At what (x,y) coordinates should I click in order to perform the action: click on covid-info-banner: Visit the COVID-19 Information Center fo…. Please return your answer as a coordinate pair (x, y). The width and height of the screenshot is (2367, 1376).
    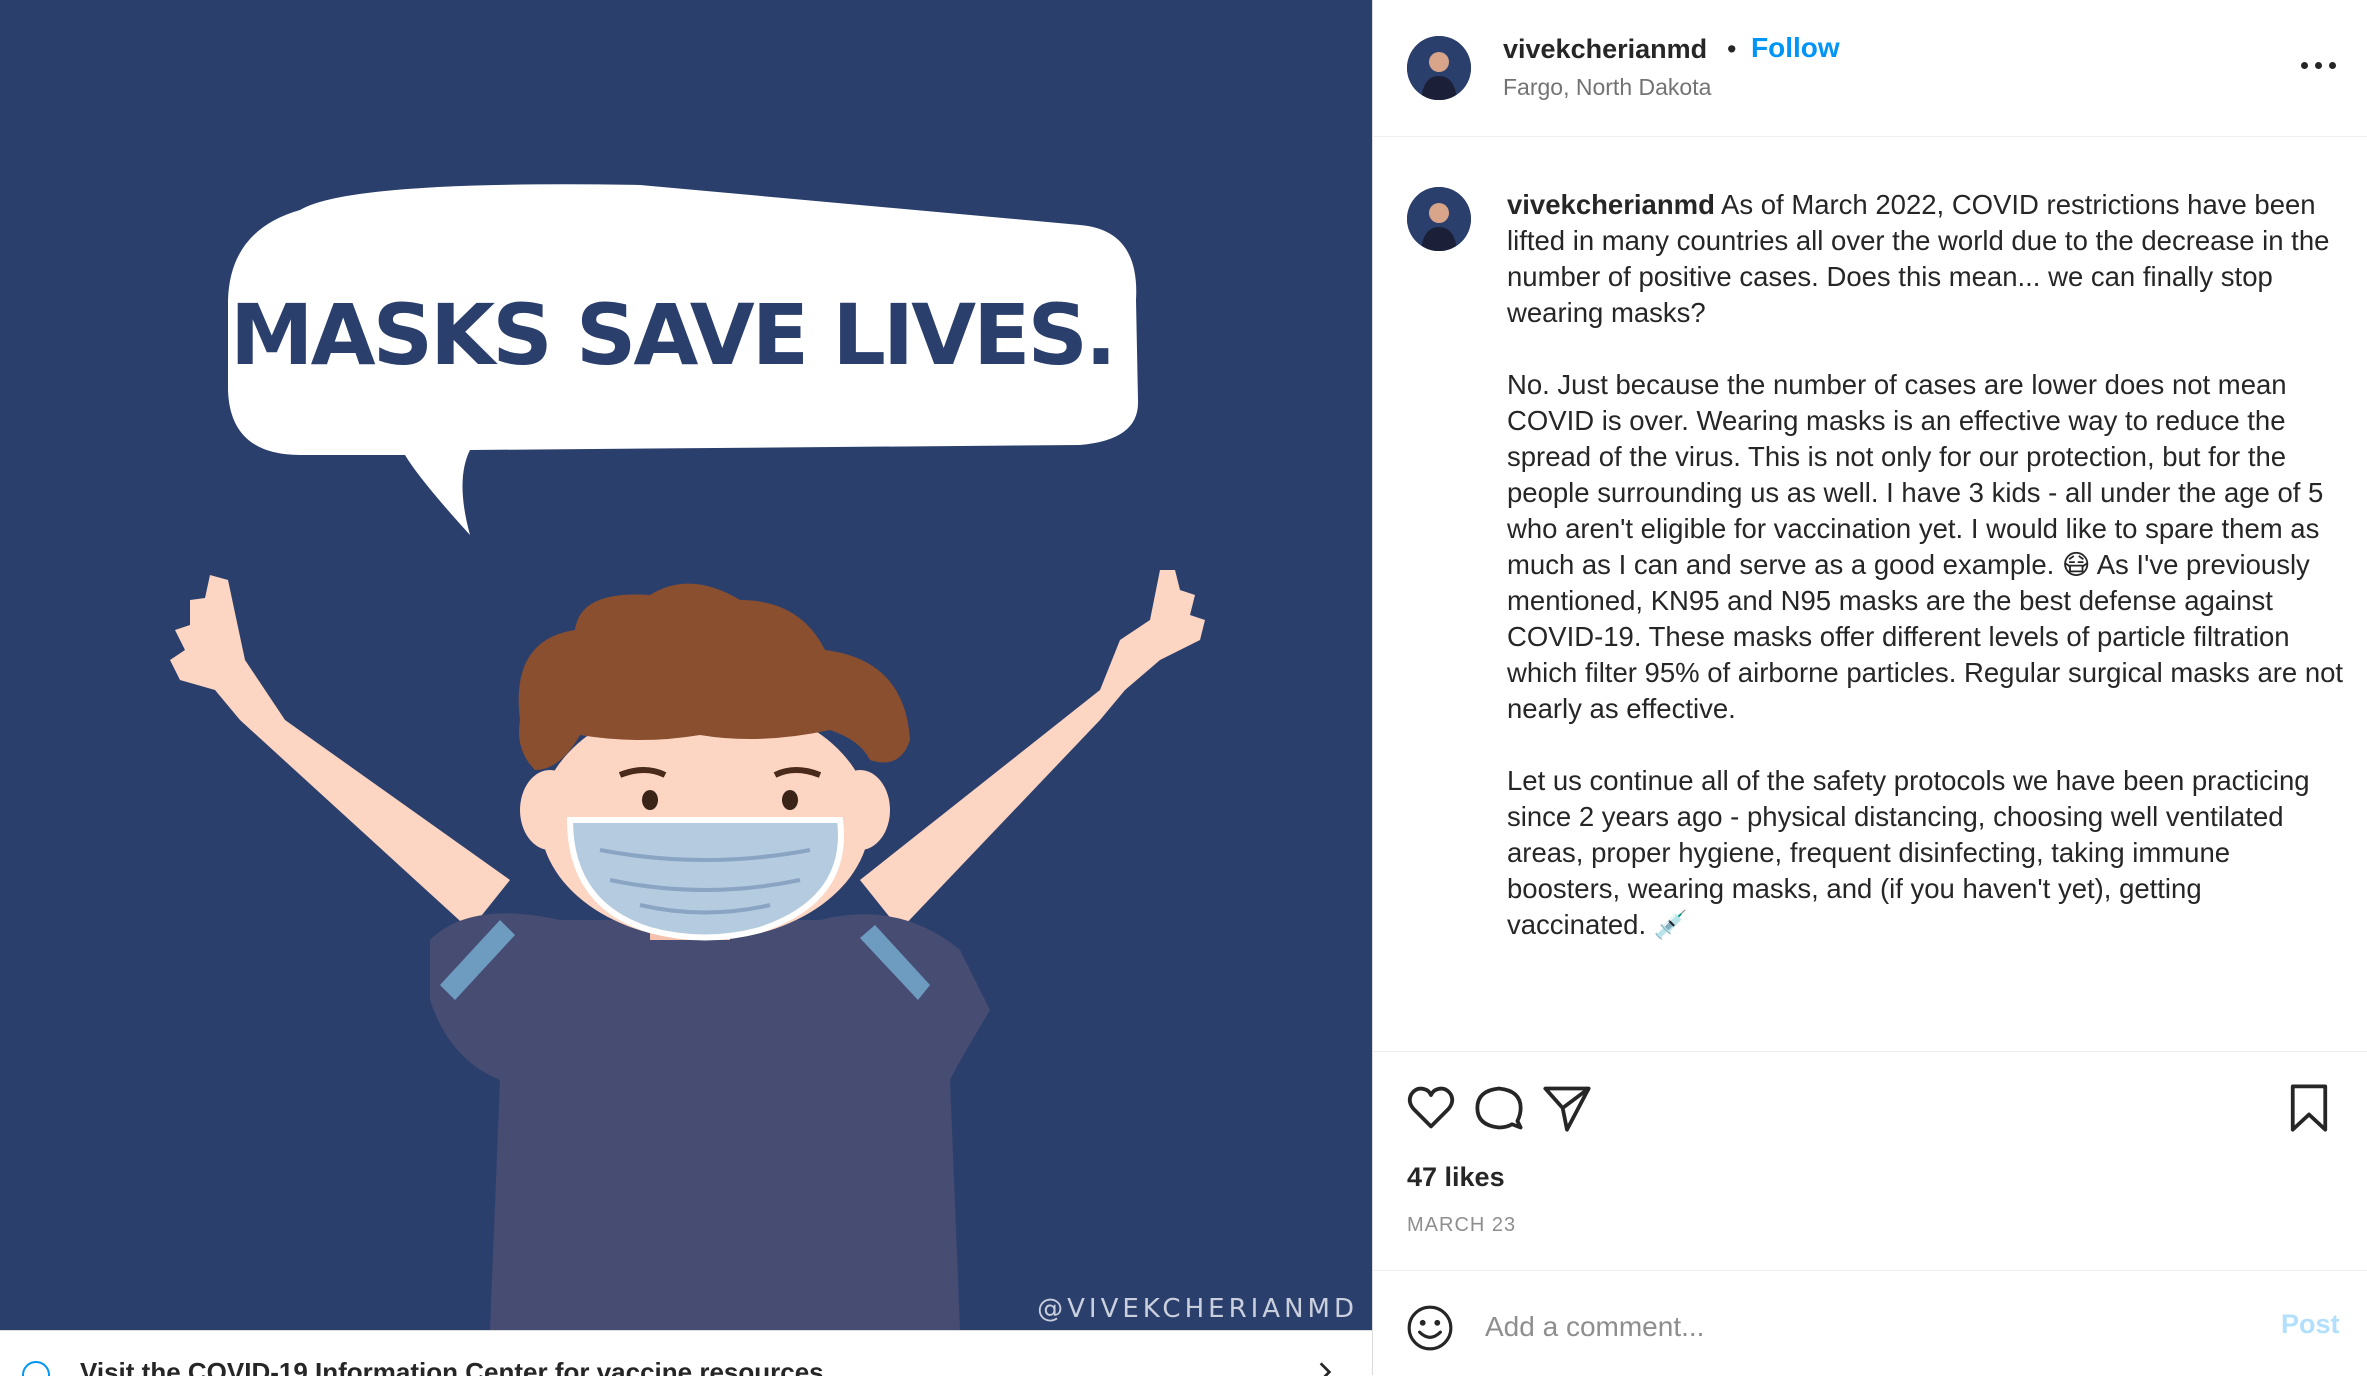
    Looking at the image, I should click on (686, 1353).